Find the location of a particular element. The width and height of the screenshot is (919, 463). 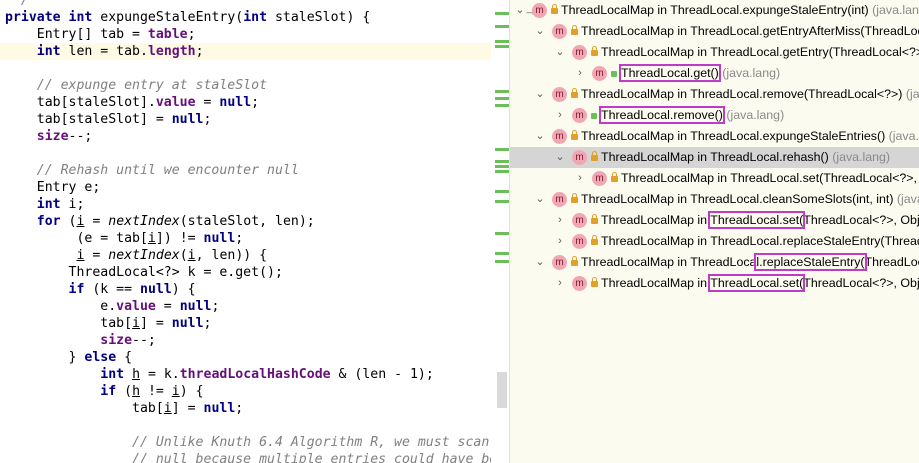

tree-row-label: ThreadLocal.remove() (java.lang) is located at coordinates (692, 115).